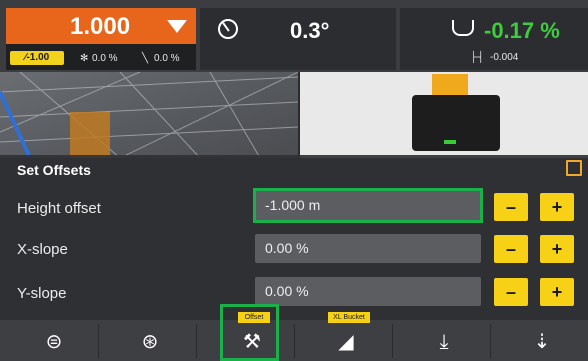 The image size is (588, 361). I want to click on x-slope-label: X-slope, so click(42, 249).